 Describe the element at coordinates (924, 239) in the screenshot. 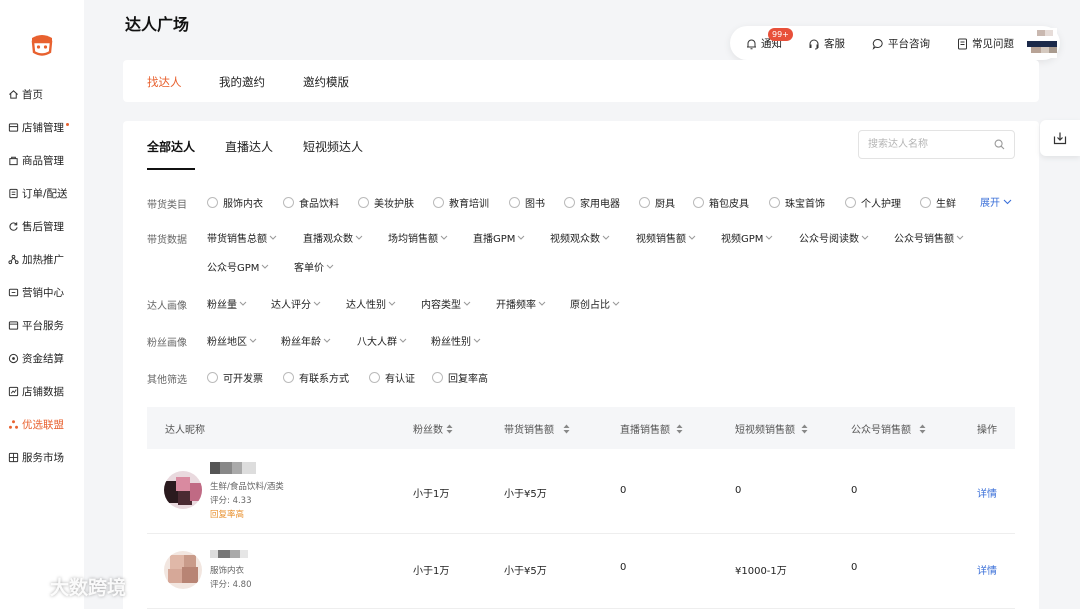

I see `dropdown-label: 公众号销售额` at that location.